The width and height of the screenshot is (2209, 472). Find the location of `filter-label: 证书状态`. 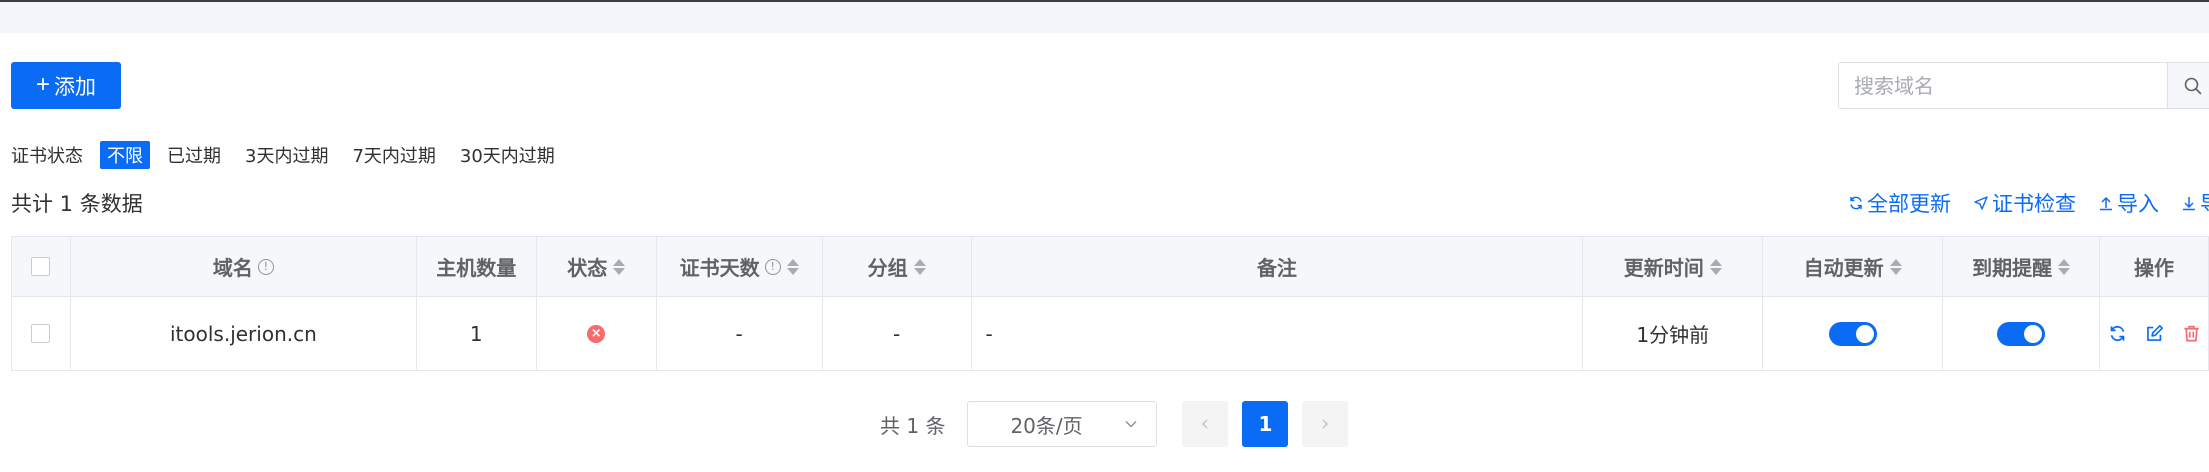

filter-label: 证书状态 is located at coordinates (47, 156).